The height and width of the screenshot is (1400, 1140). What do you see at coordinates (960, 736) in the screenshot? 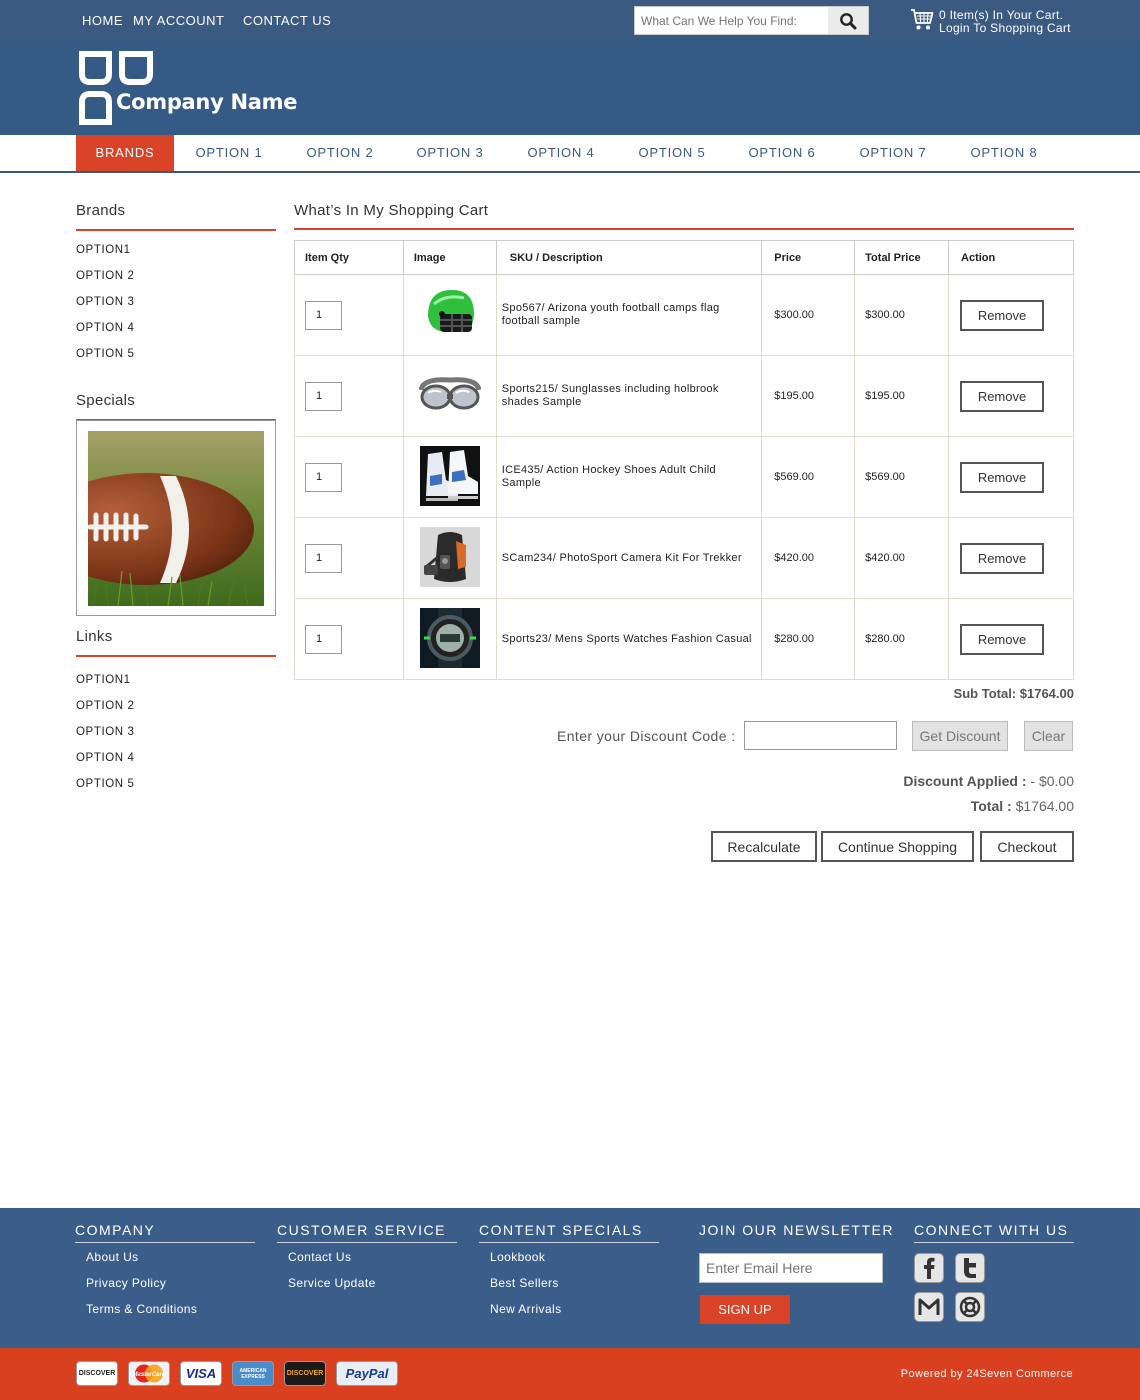
I see `get-discount-button: Get Discount` at bounding box center [960, 736].